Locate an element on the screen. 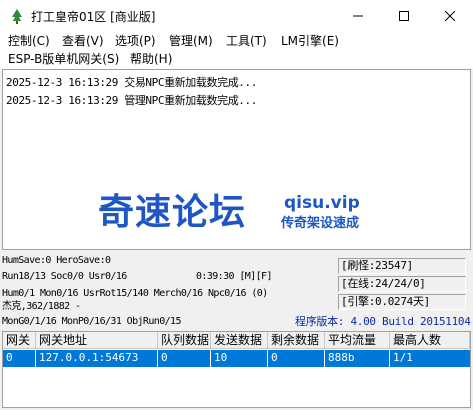 The image size is (473, 410). menu-lm-engine: LM引擎(E) is located at coordinates (310, 41).